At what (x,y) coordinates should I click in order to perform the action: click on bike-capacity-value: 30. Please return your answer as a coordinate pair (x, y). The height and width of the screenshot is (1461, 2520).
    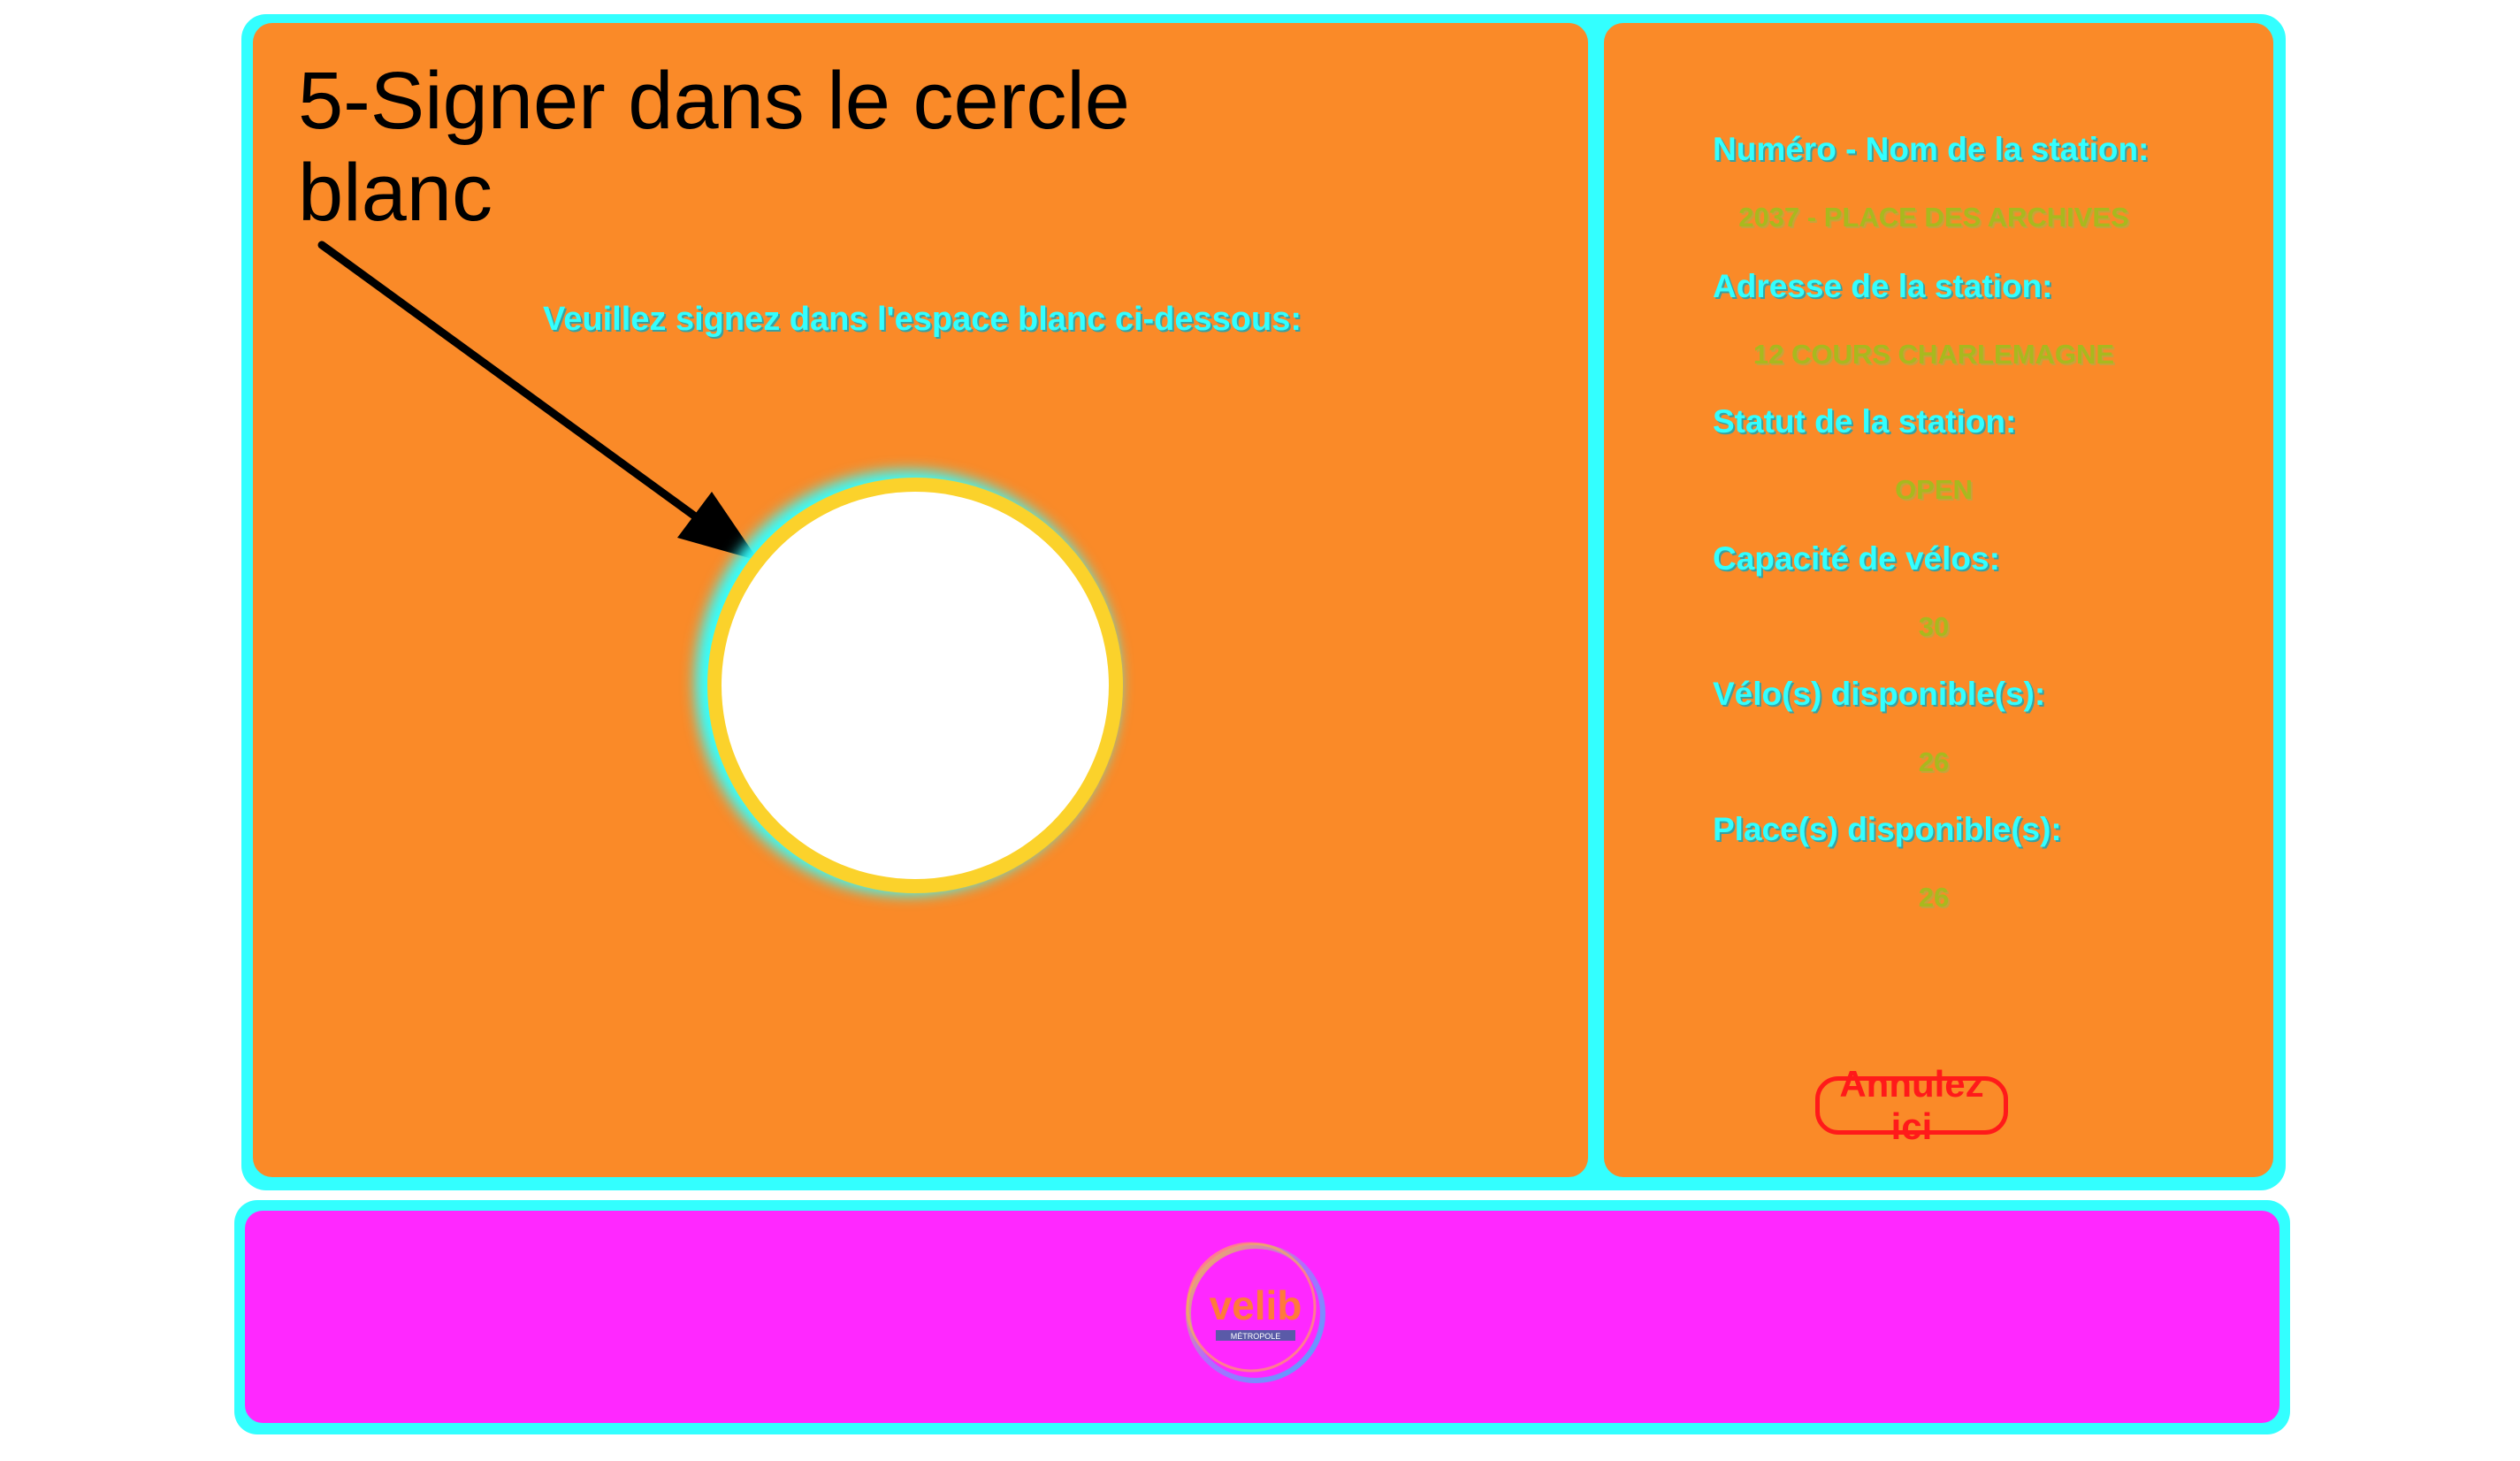
    Looking at the image, I should click on (1934, 626).